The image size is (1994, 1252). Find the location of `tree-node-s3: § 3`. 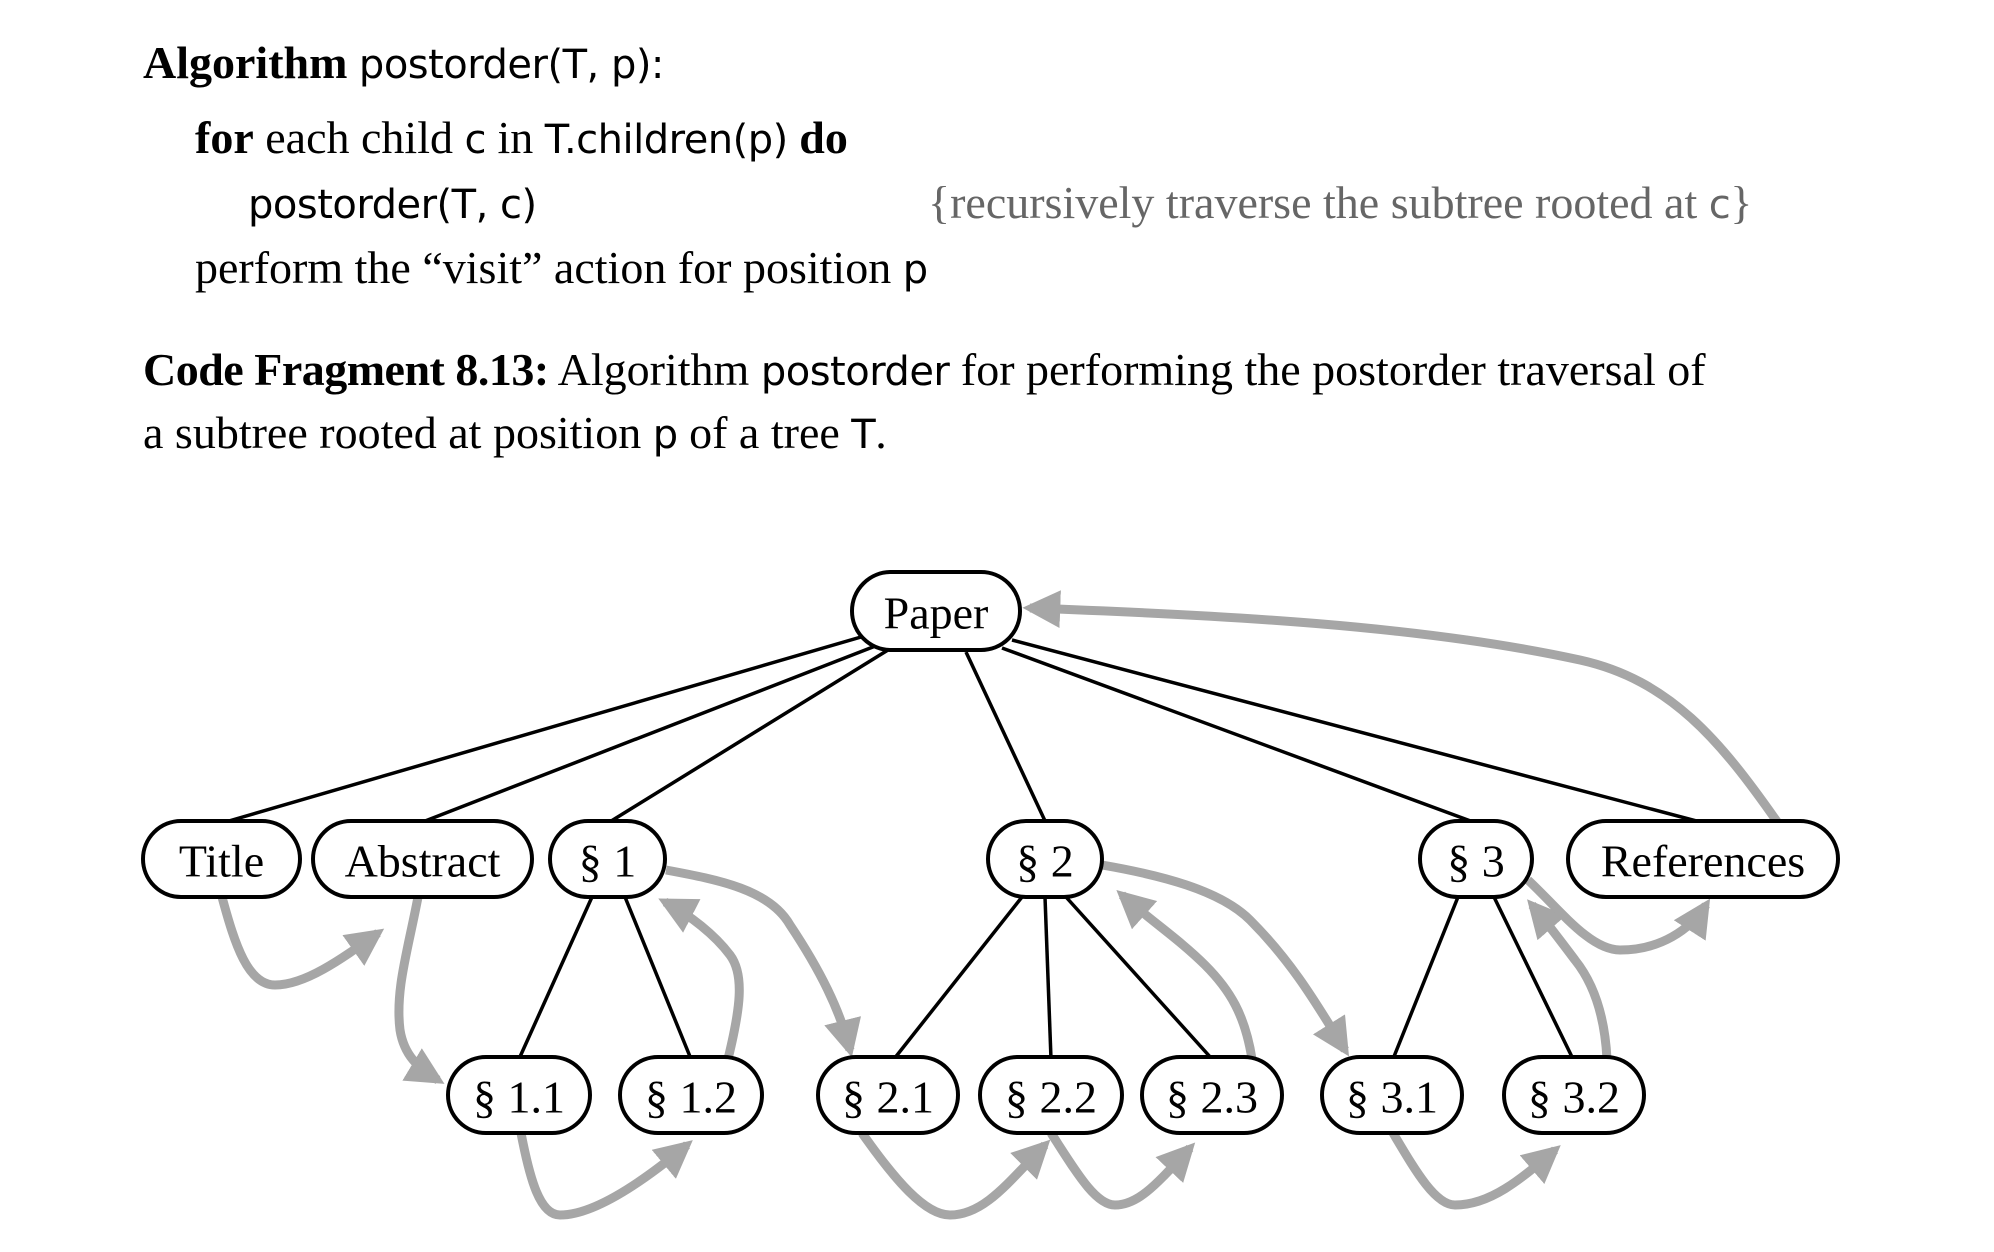

tree-node-s3: § 3 is located at coordinates (1476, 859).